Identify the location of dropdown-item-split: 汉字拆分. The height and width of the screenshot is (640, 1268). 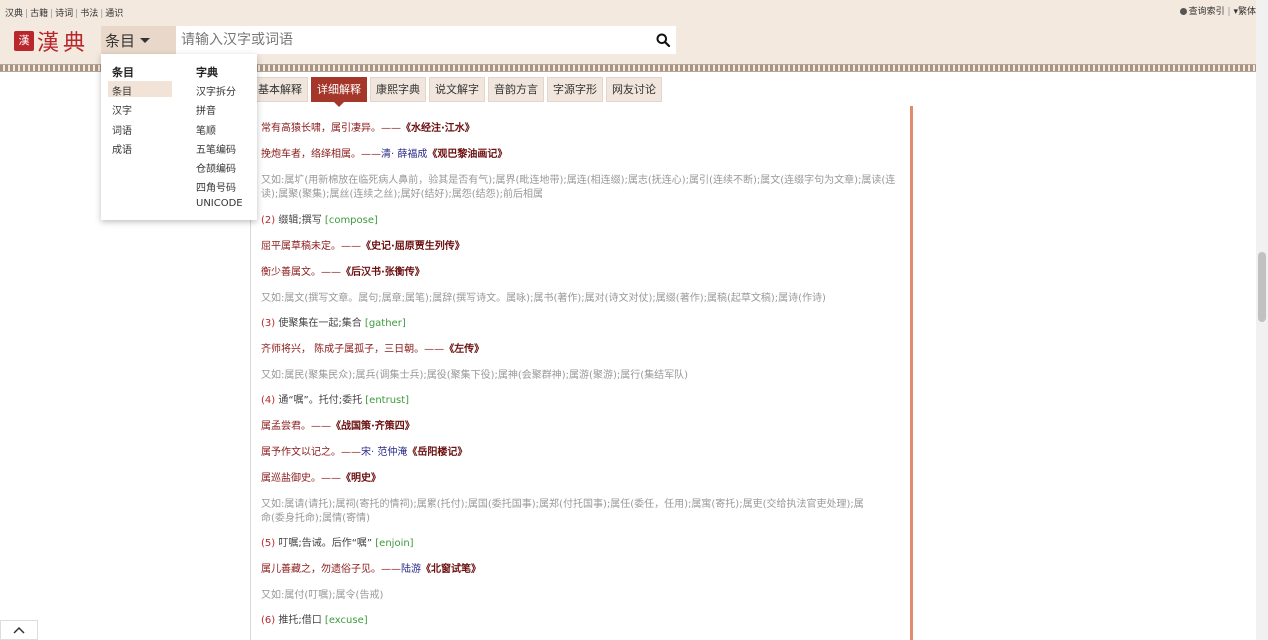
(216, 90).